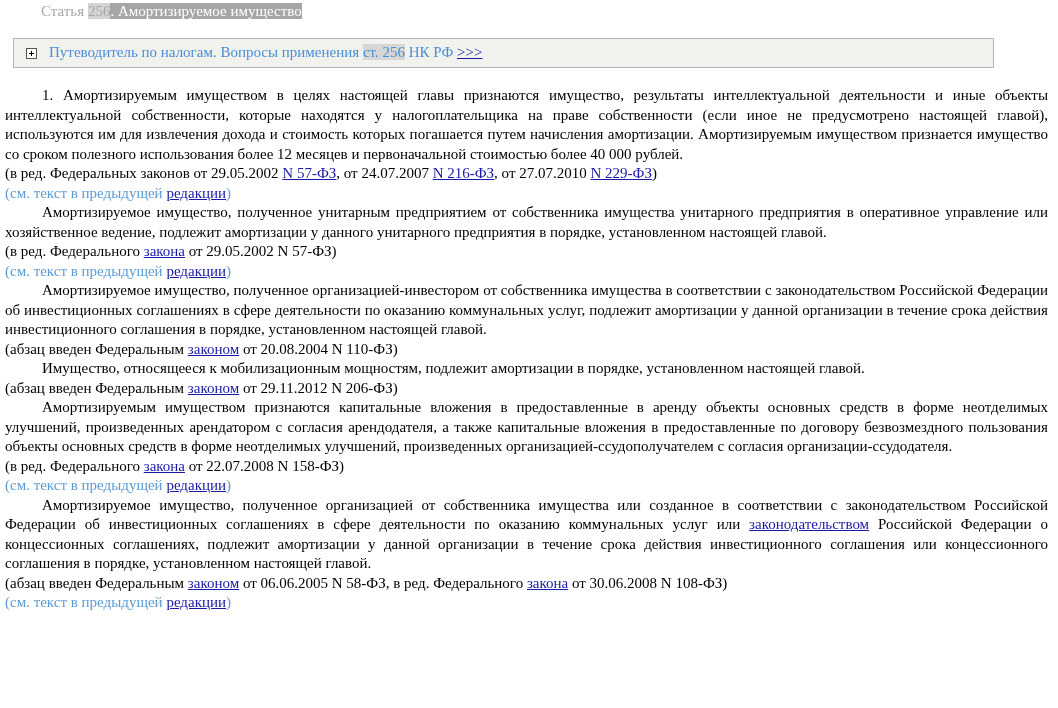 The width and height of the screenshot is (1058, 708). What do you see at coordinates (526, 534) in the screenshot?
I see `article-paragraph: Амортизируемое имущество, полученное организацией от собственника имущества или созданное в соответствии с законодательством Российской Федерации об инвестиционных соглашениях в сфере деятельности по оказанию коммунальных услуг или законодательством Российской Федерации о концессионных соглашениях, подлежит амортизации у данной организации в течение срока действия инвестиционного соглашения или концессионного соглашения в порядке, установленном настоящей главой.` at bounding box center [526, 534].